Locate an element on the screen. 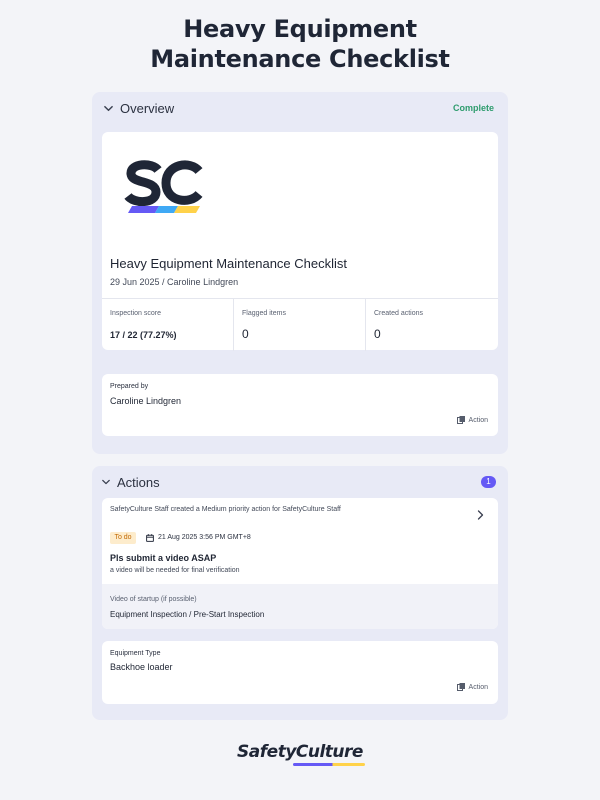 This screenshot has width=600, height=800. stat-label: Created actions is located at coordinates (399, 313).